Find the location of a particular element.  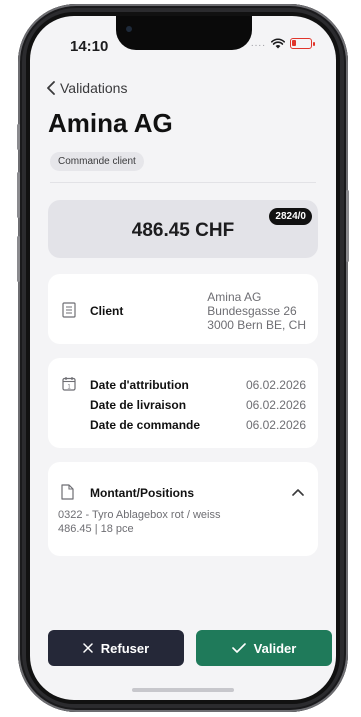

battery-icon is located at coordinates (302, 43).